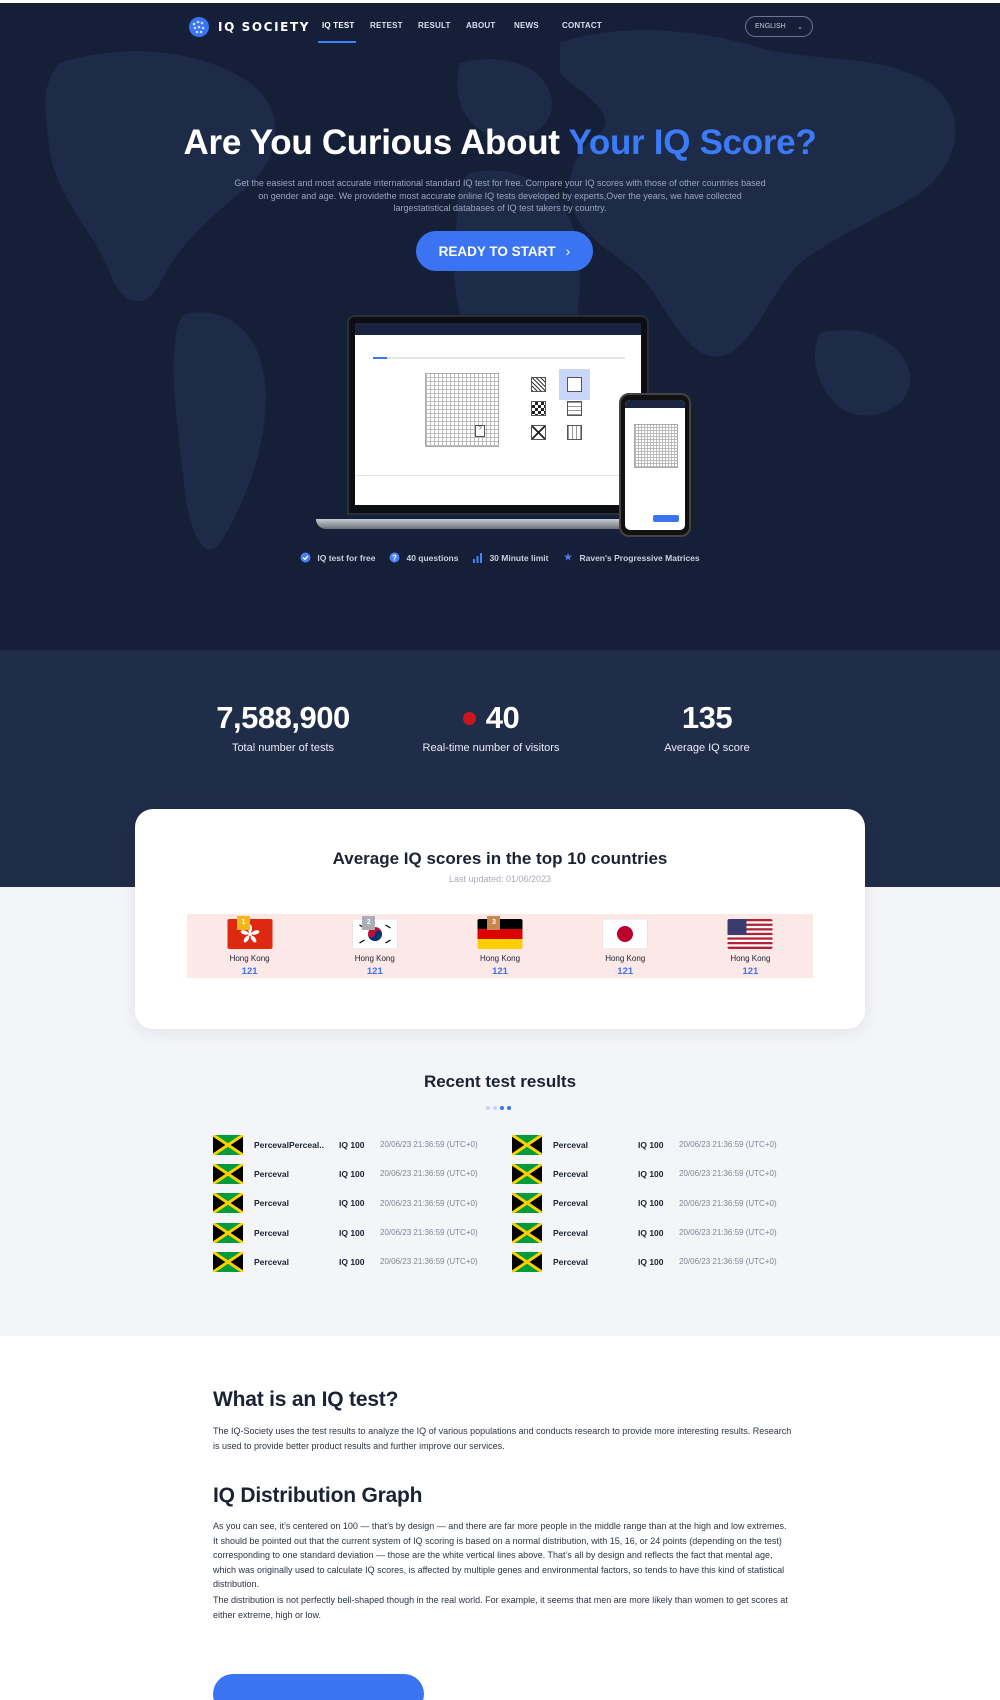  What do you see at coordinates (318, 1495) in the screenshot?
I see `distribution-title: IQ Distribution Graph` at bounding box center [318, 1495].